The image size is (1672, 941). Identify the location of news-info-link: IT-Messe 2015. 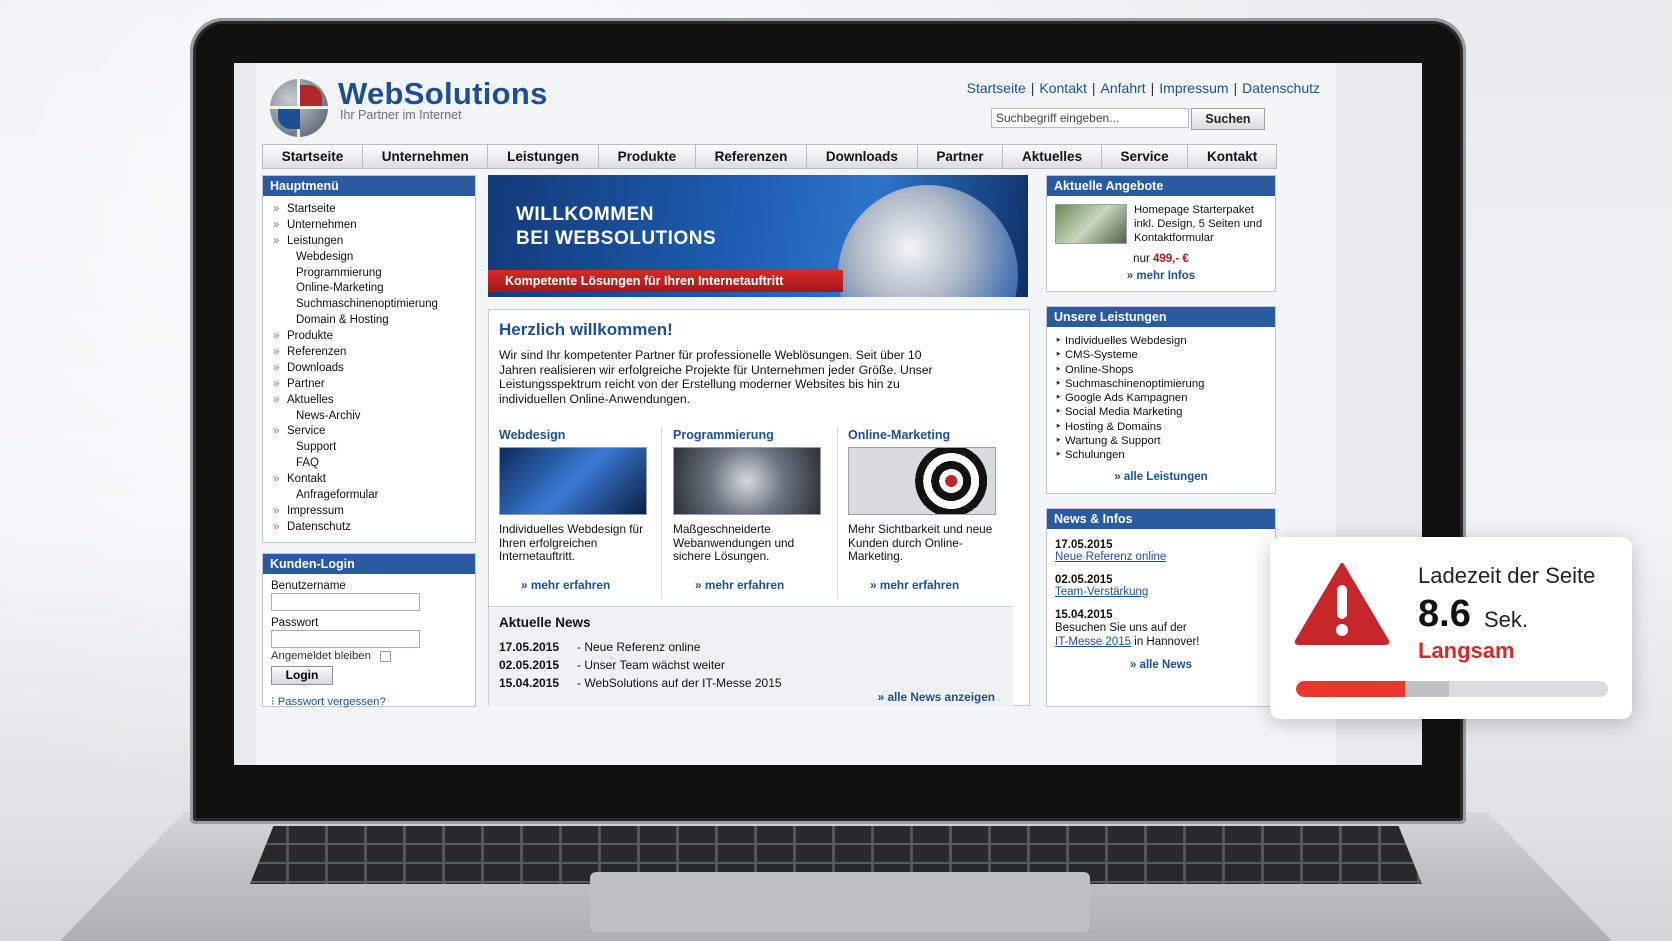
(1093, 642).